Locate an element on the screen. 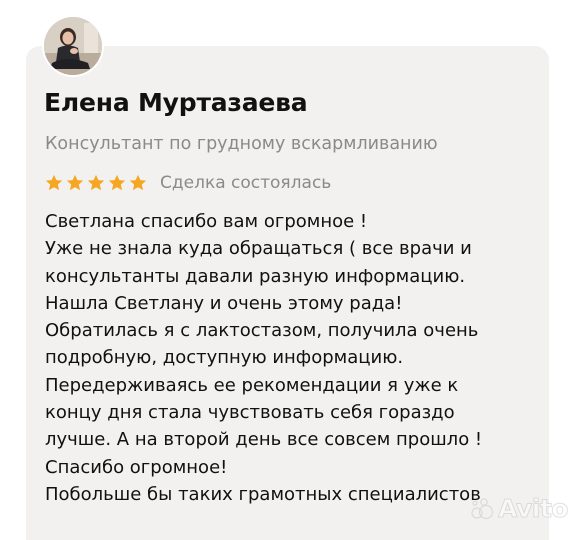 The height and width of the screenshot is (540, 571). reviewer-subtitle: Консультант по грудному вскармливанию is located at coordinates (241, 144).